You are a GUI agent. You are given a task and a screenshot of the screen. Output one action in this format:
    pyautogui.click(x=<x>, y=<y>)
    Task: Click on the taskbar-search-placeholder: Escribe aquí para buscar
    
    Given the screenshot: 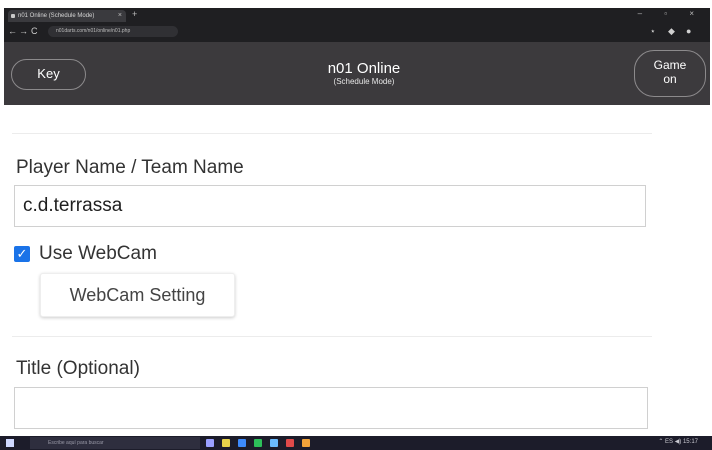 What is the action you would take?
    pyautogui.click(x=76, y=443)
    